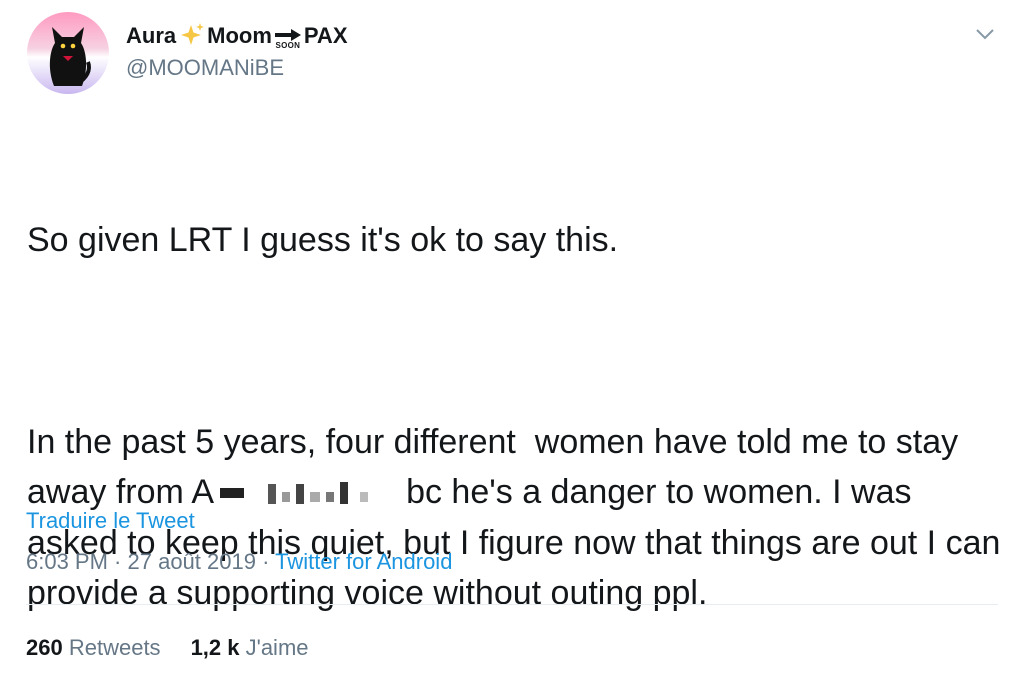  I want to click on divider, so click(512, 604).